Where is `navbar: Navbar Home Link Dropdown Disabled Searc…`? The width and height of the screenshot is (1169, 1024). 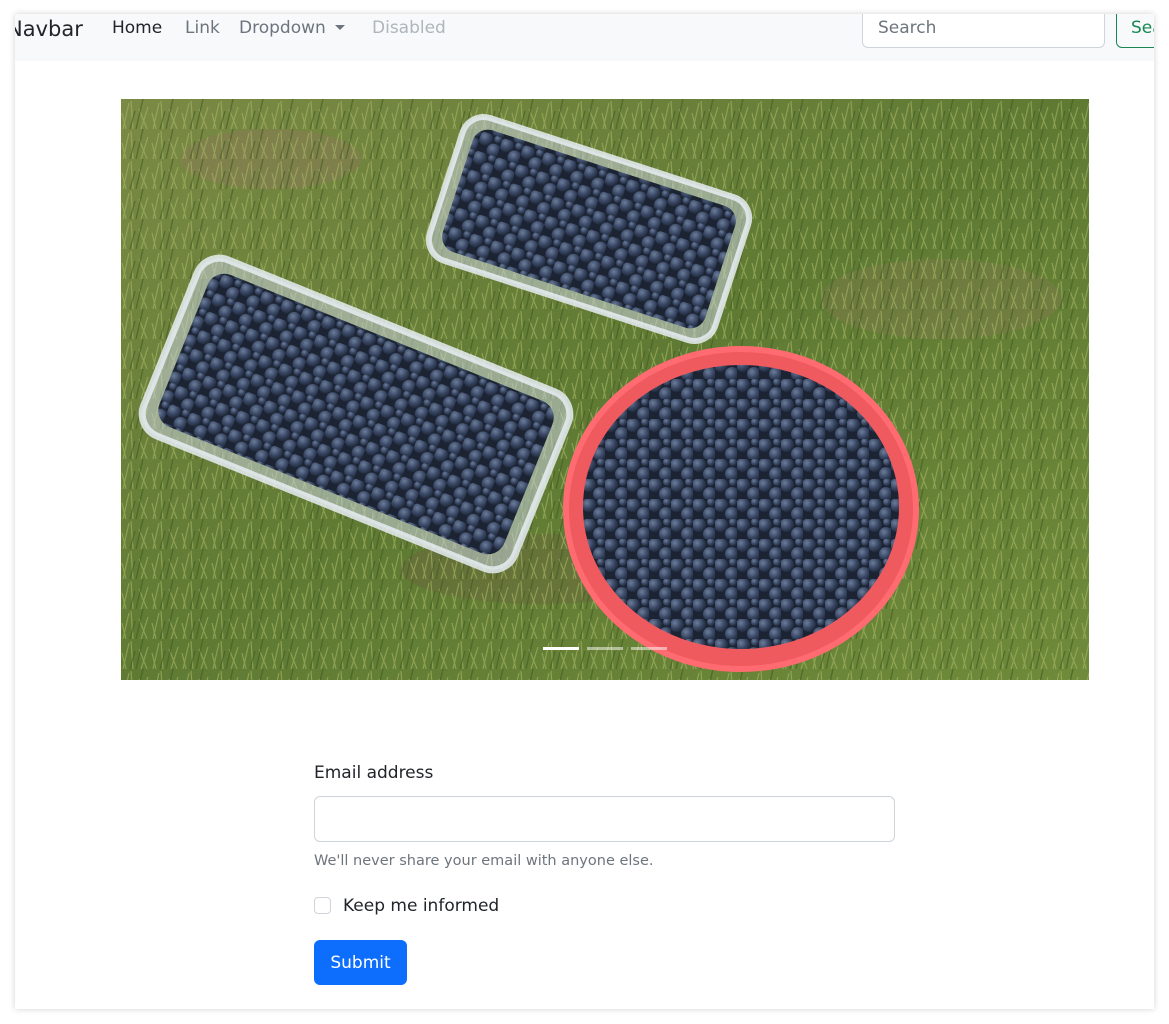
navbar: Navbar Home Link Dropdown Disabled Searc… is located at coordinates (584, 37).